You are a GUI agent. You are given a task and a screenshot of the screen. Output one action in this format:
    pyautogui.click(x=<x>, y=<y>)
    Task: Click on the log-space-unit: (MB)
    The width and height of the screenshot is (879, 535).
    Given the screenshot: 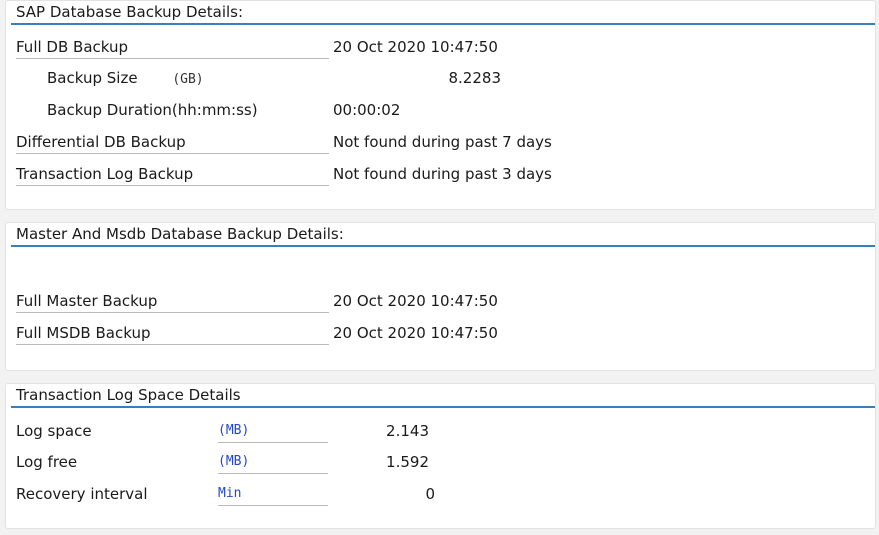 What is the action you would take?
    pyautogui.click(x=273, y=431)
    